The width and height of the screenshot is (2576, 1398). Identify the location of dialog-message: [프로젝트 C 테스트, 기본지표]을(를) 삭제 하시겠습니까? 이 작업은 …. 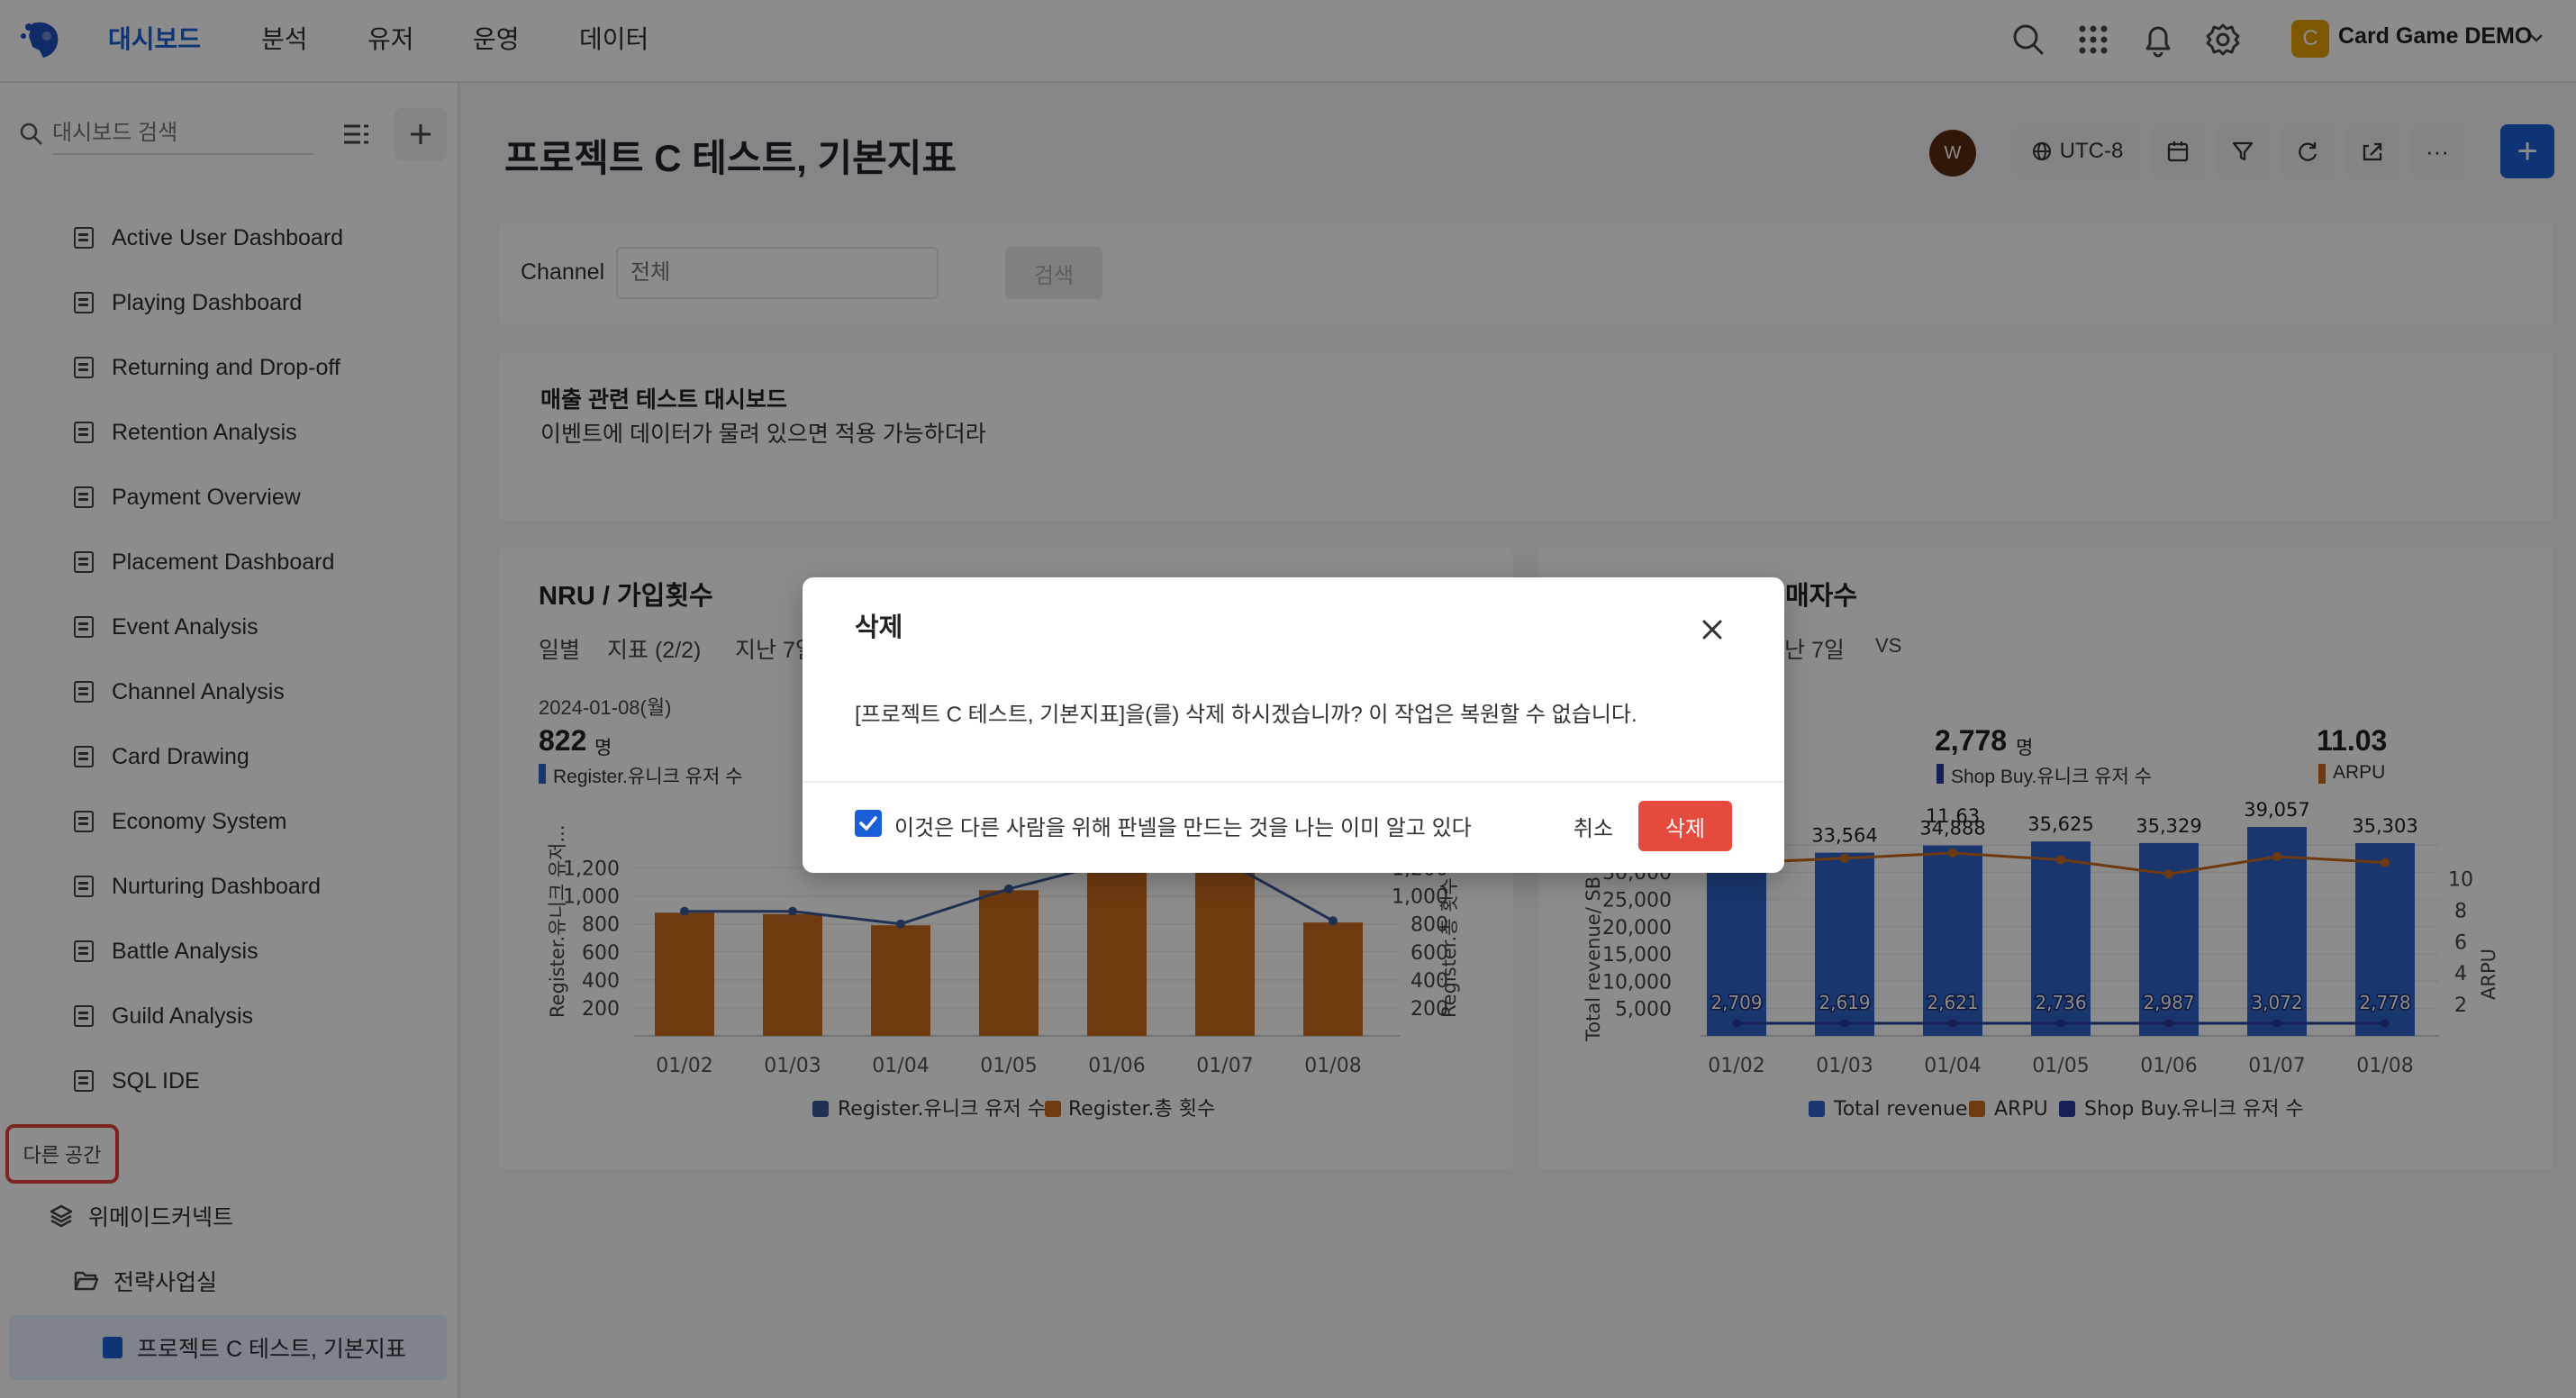
(1246, 715).